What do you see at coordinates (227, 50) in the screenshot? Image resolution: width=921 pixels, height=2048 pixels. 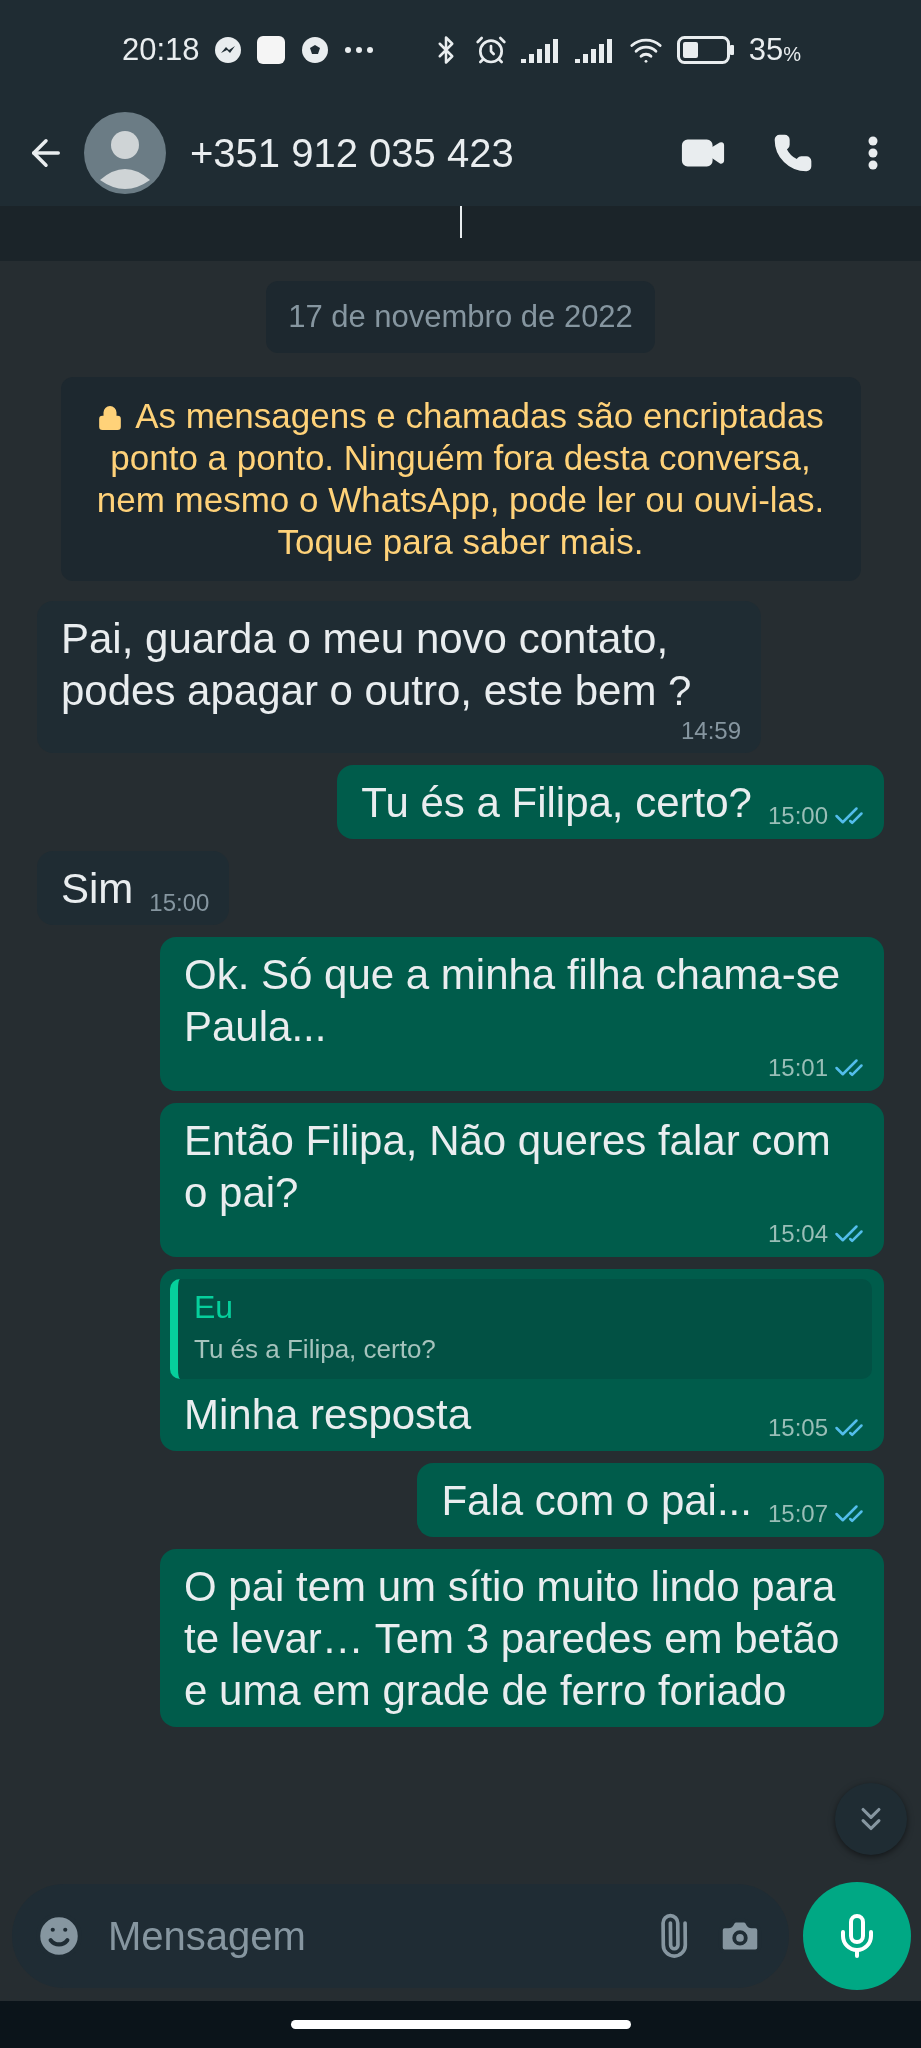 I see `messenger-icon` at bounding box center [227, 50].